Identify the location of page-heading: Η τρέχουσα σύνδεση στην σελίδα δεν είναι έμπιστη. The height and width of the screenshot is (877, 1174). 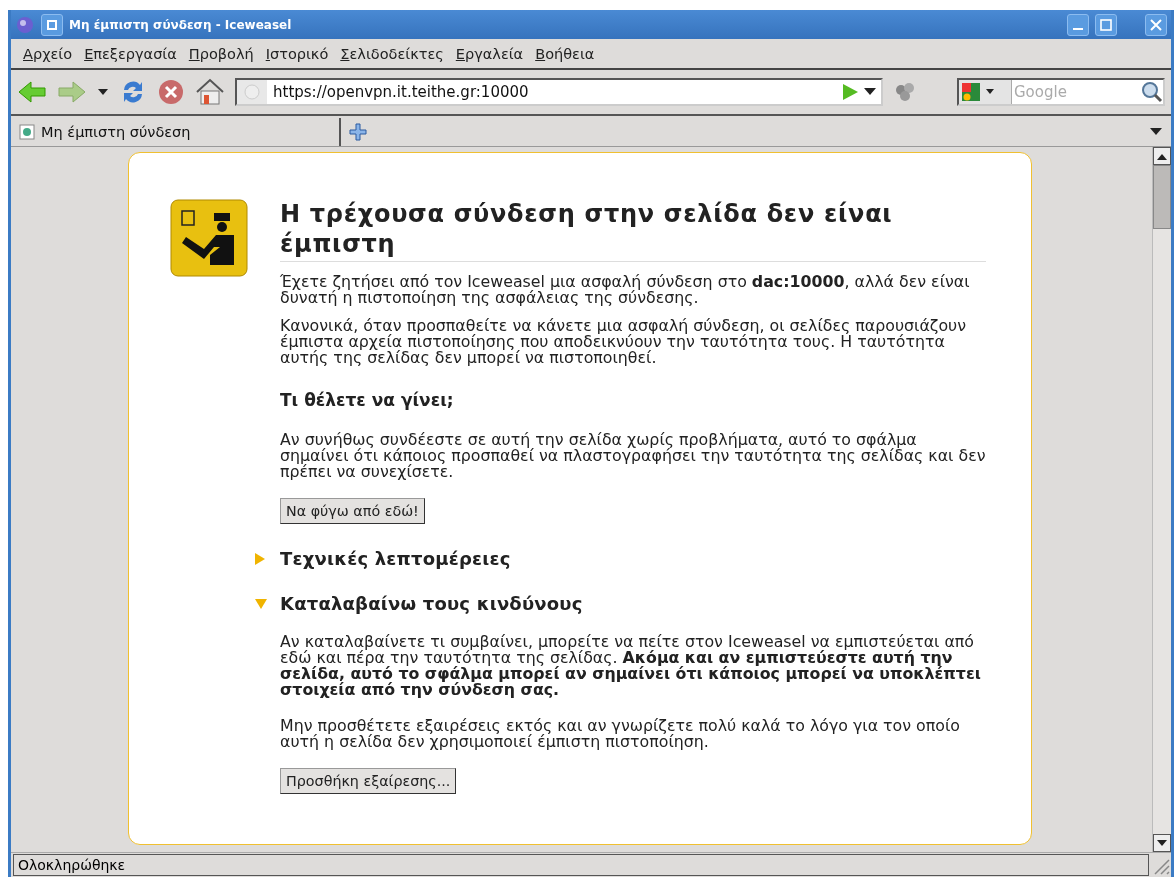
(633, 230).